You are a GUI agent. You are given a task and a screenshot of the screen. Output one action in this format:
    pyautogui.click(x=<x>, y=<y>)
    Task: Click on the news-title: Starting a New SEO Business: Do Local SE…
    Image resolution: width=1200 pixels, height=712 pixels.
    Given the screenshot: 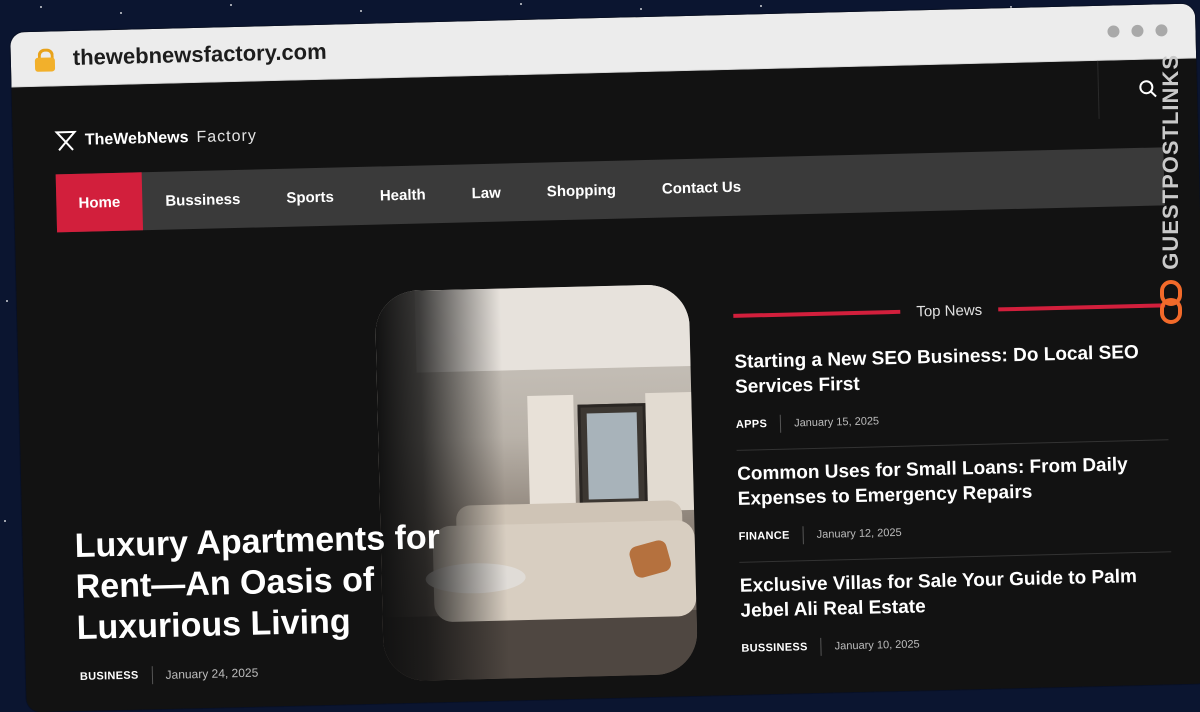 What is the action you would take?
    pyautogui.click(x=950, y=369)
    